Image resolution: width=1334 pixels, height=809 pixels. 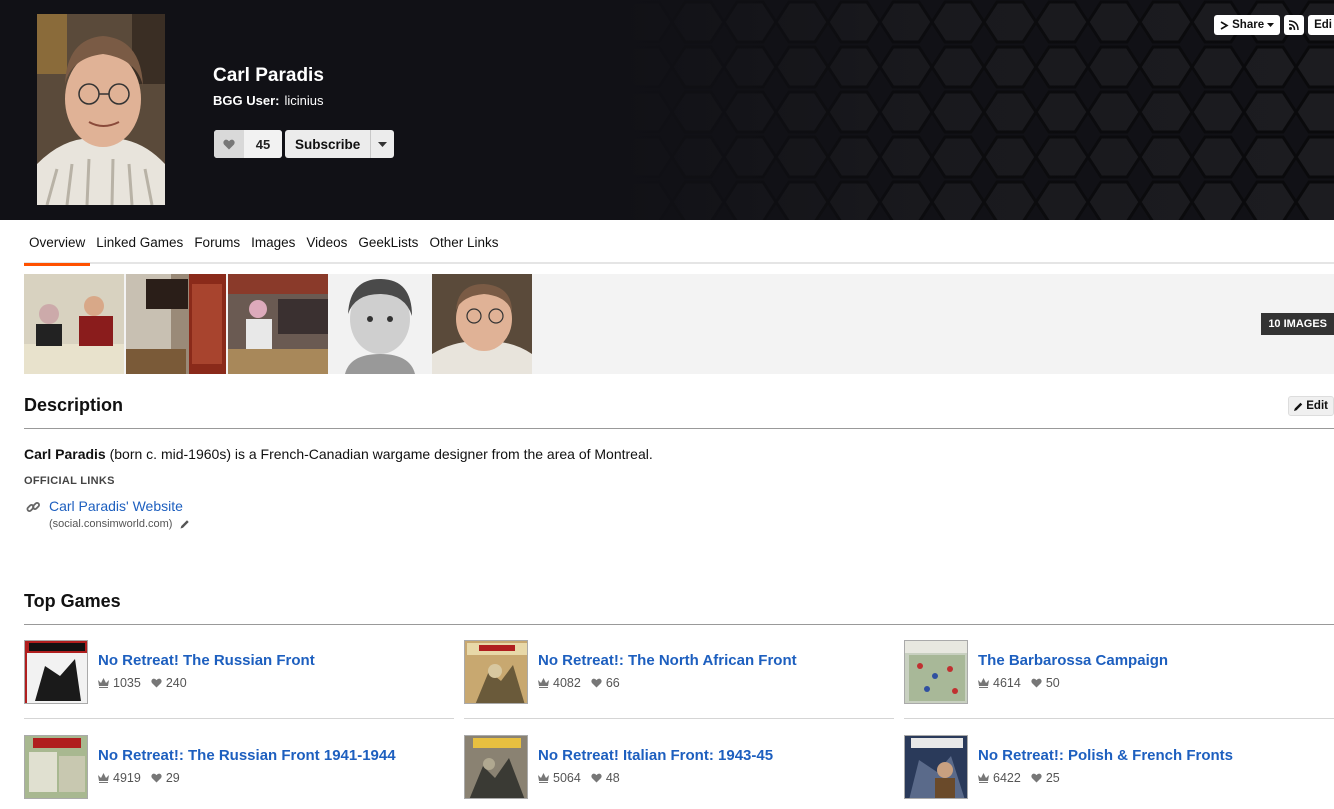 I want to click on game-rank: 5064, so click(x=567, y=778).